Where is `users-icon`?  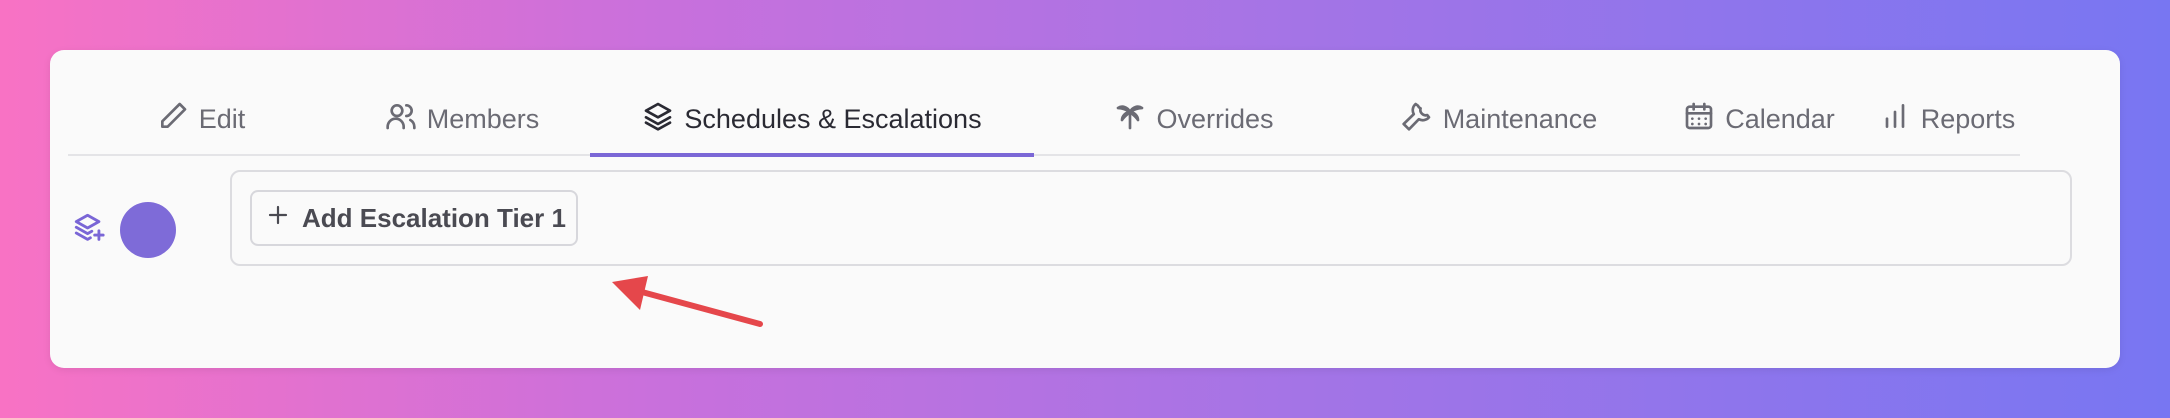
users-icon is located at coordinates (401, 119).